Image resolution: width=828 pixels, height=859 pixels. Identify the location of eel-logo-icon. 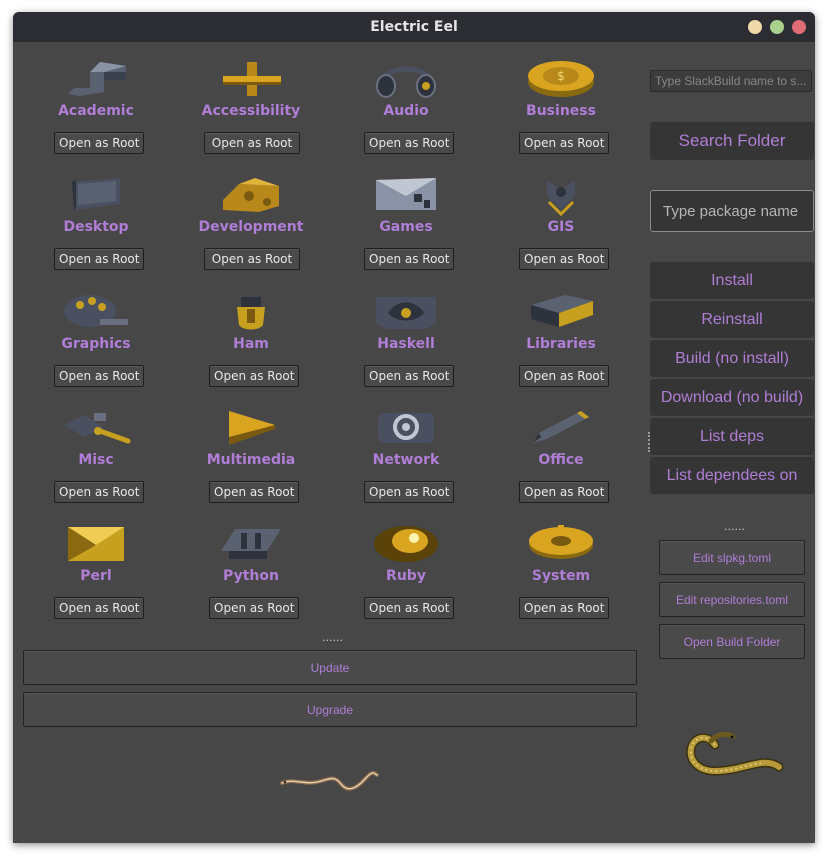
(735, 753).